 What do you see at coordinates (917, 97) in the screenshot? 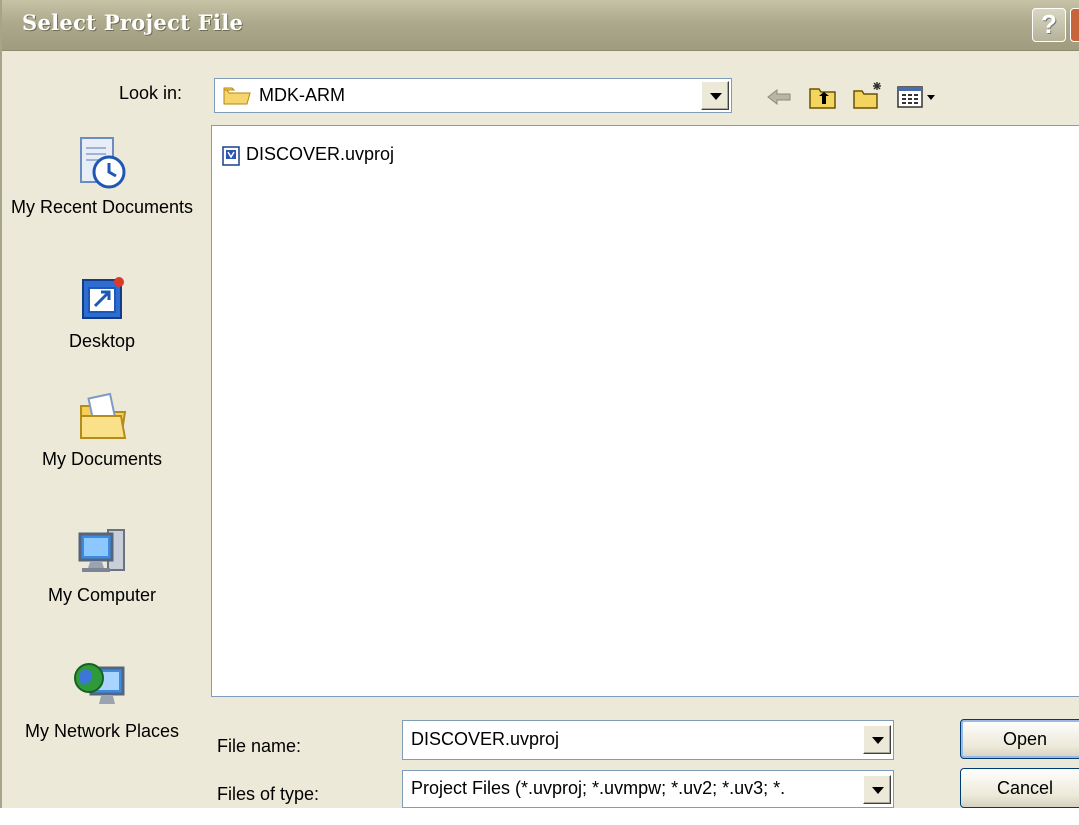
I see `views-menu-icon` at bounding box center [917, 97].